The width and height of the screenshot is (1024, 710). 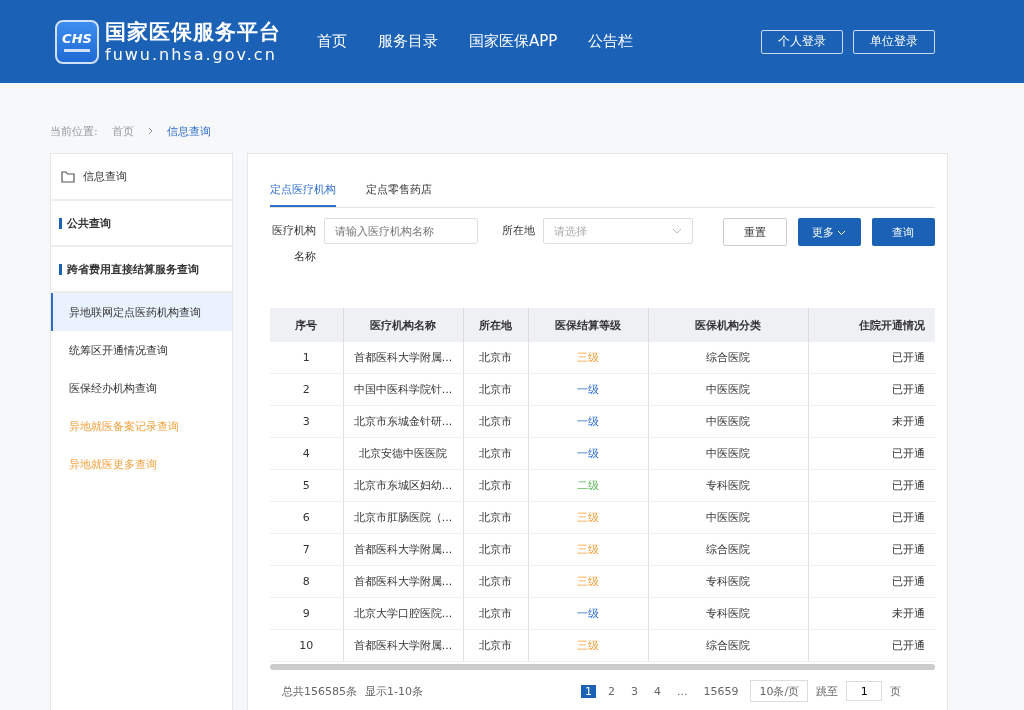 I want to click on page-button: 15659, so click(x=721, y=691).